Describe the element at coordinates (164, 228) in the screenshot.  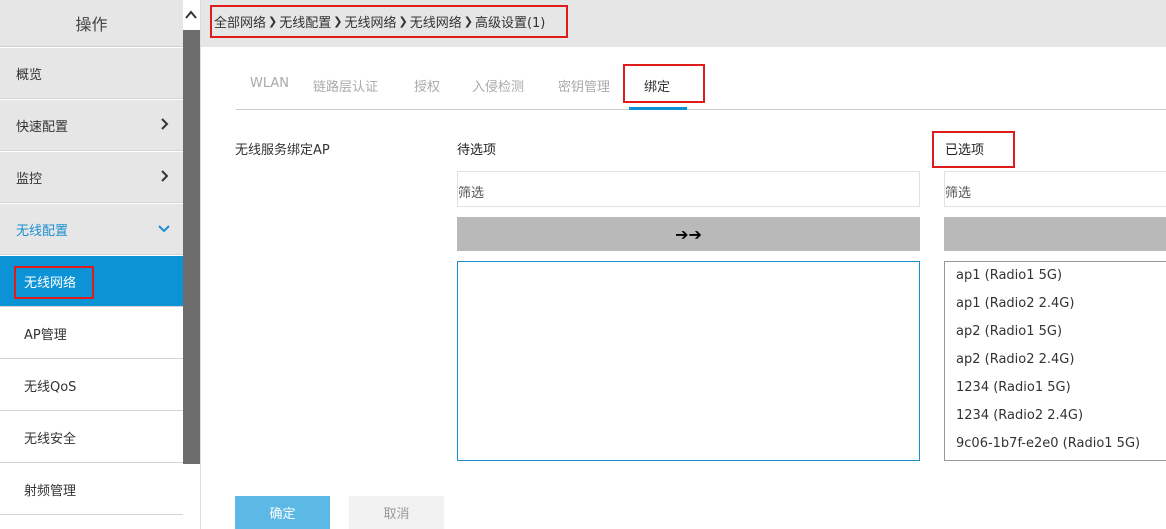
I see `chevron-down-icon` at that location.